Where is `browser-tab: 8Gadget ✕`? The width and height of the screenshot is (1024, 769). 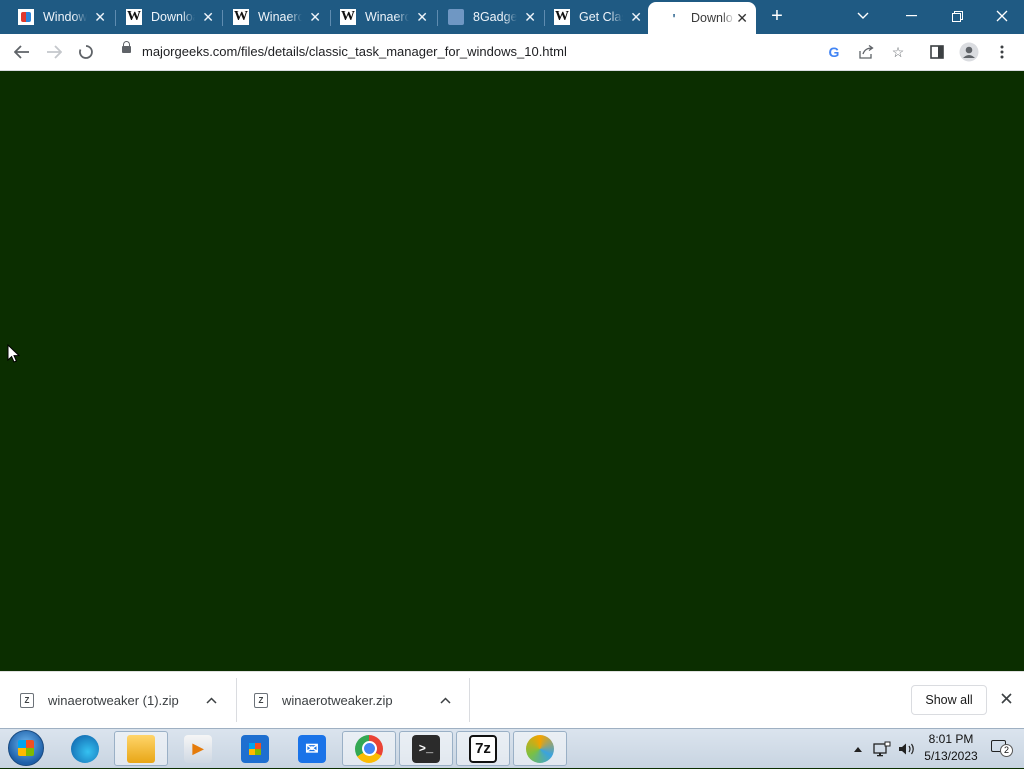
browser-tab: 8Gadget ✕ is located at coordinates (487, 17).